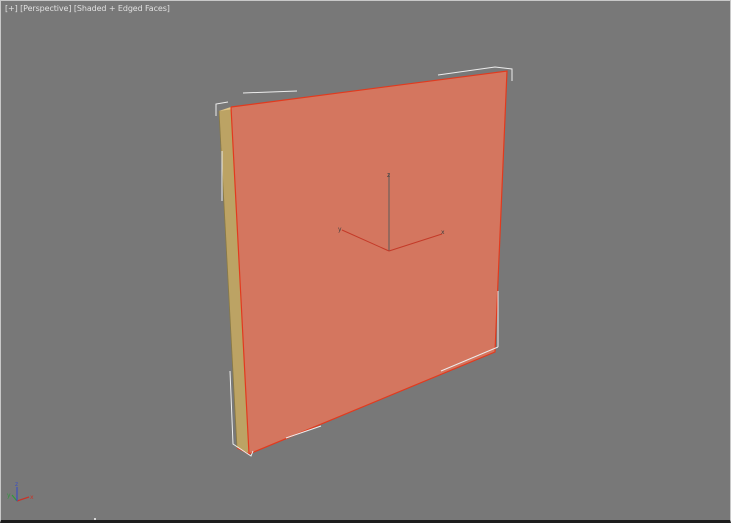 The height and width of the screenshot is (523, 731). What do you see at coordinates (443, 232) in the screenshot?
I see `gizmo-x-label: x` at bounding box center [443, 232].